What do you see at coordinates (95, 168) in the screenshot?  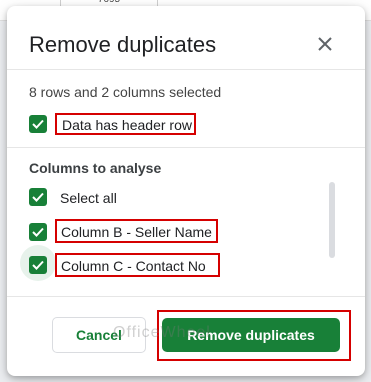 I see `columns-section-title: Columns to analyse` at bounding box center [95, 168].